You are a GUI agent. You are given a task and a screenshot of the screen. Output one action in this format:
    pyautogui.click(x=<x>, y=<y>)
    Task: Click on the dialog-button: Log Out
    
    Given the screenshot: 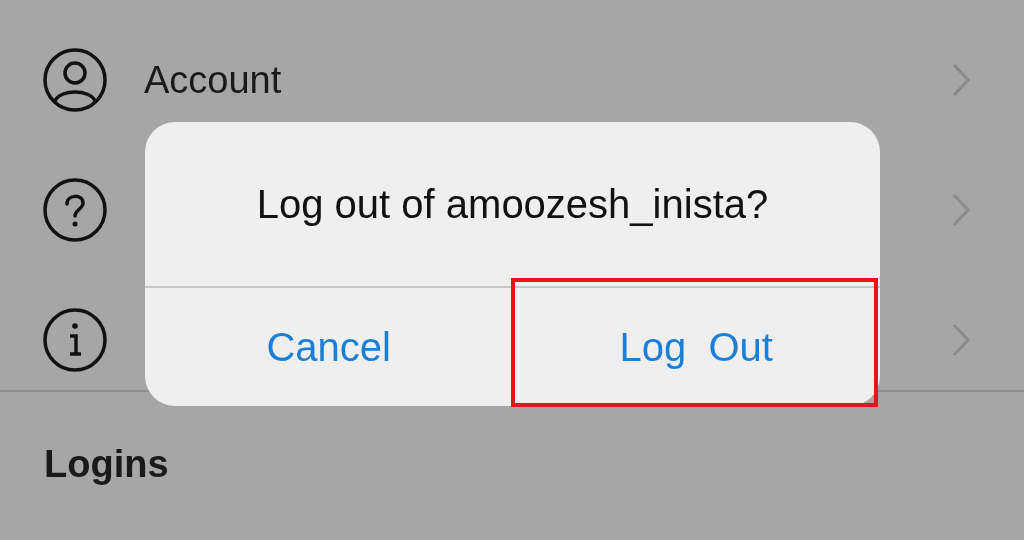 What is the action you would take?
    pyautogui.click(x=696, y=347)
    